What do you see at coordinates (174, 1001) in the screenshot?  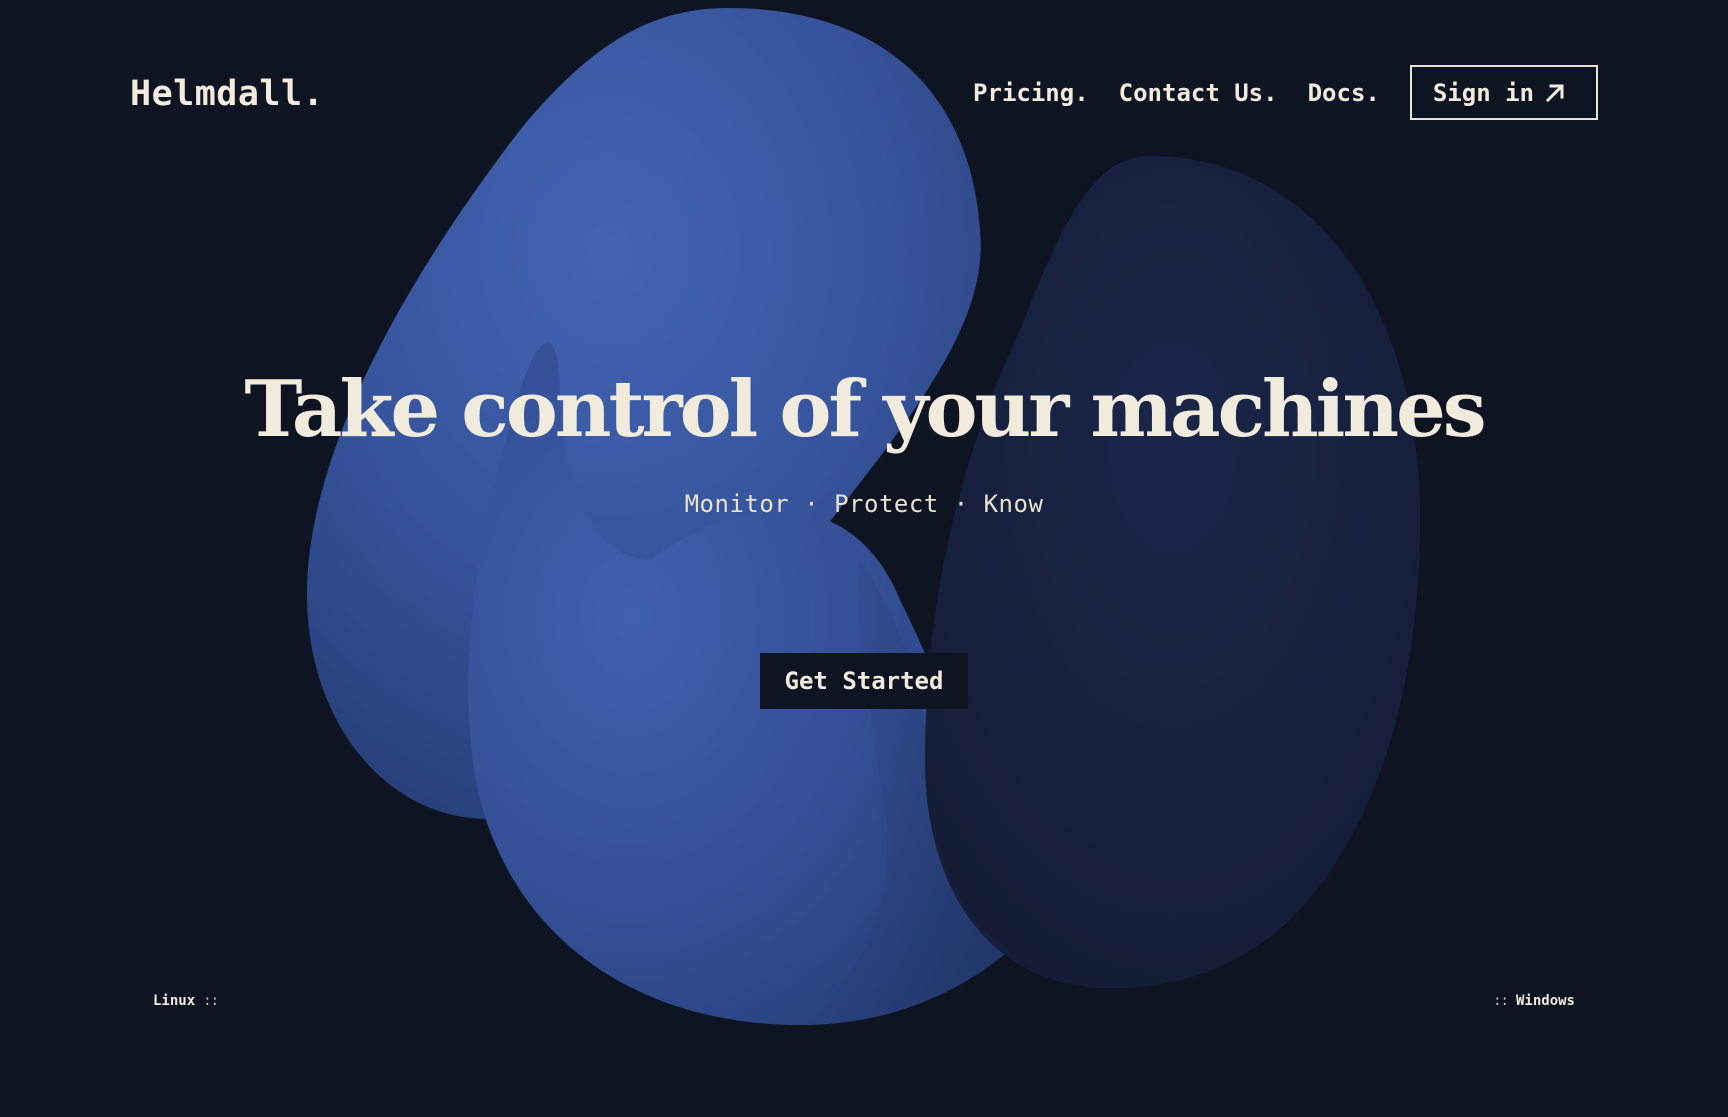 I see `platform-linux-label: Linux` at bounding box center [174, 1001].